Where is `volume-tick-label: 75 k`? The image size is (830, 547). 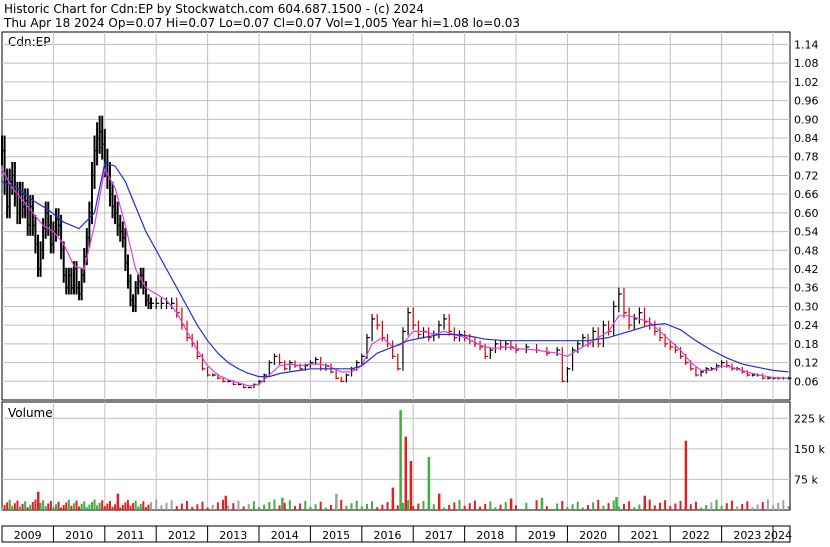 volume-tick-label: 75 k is located at coordinates (806, 479).